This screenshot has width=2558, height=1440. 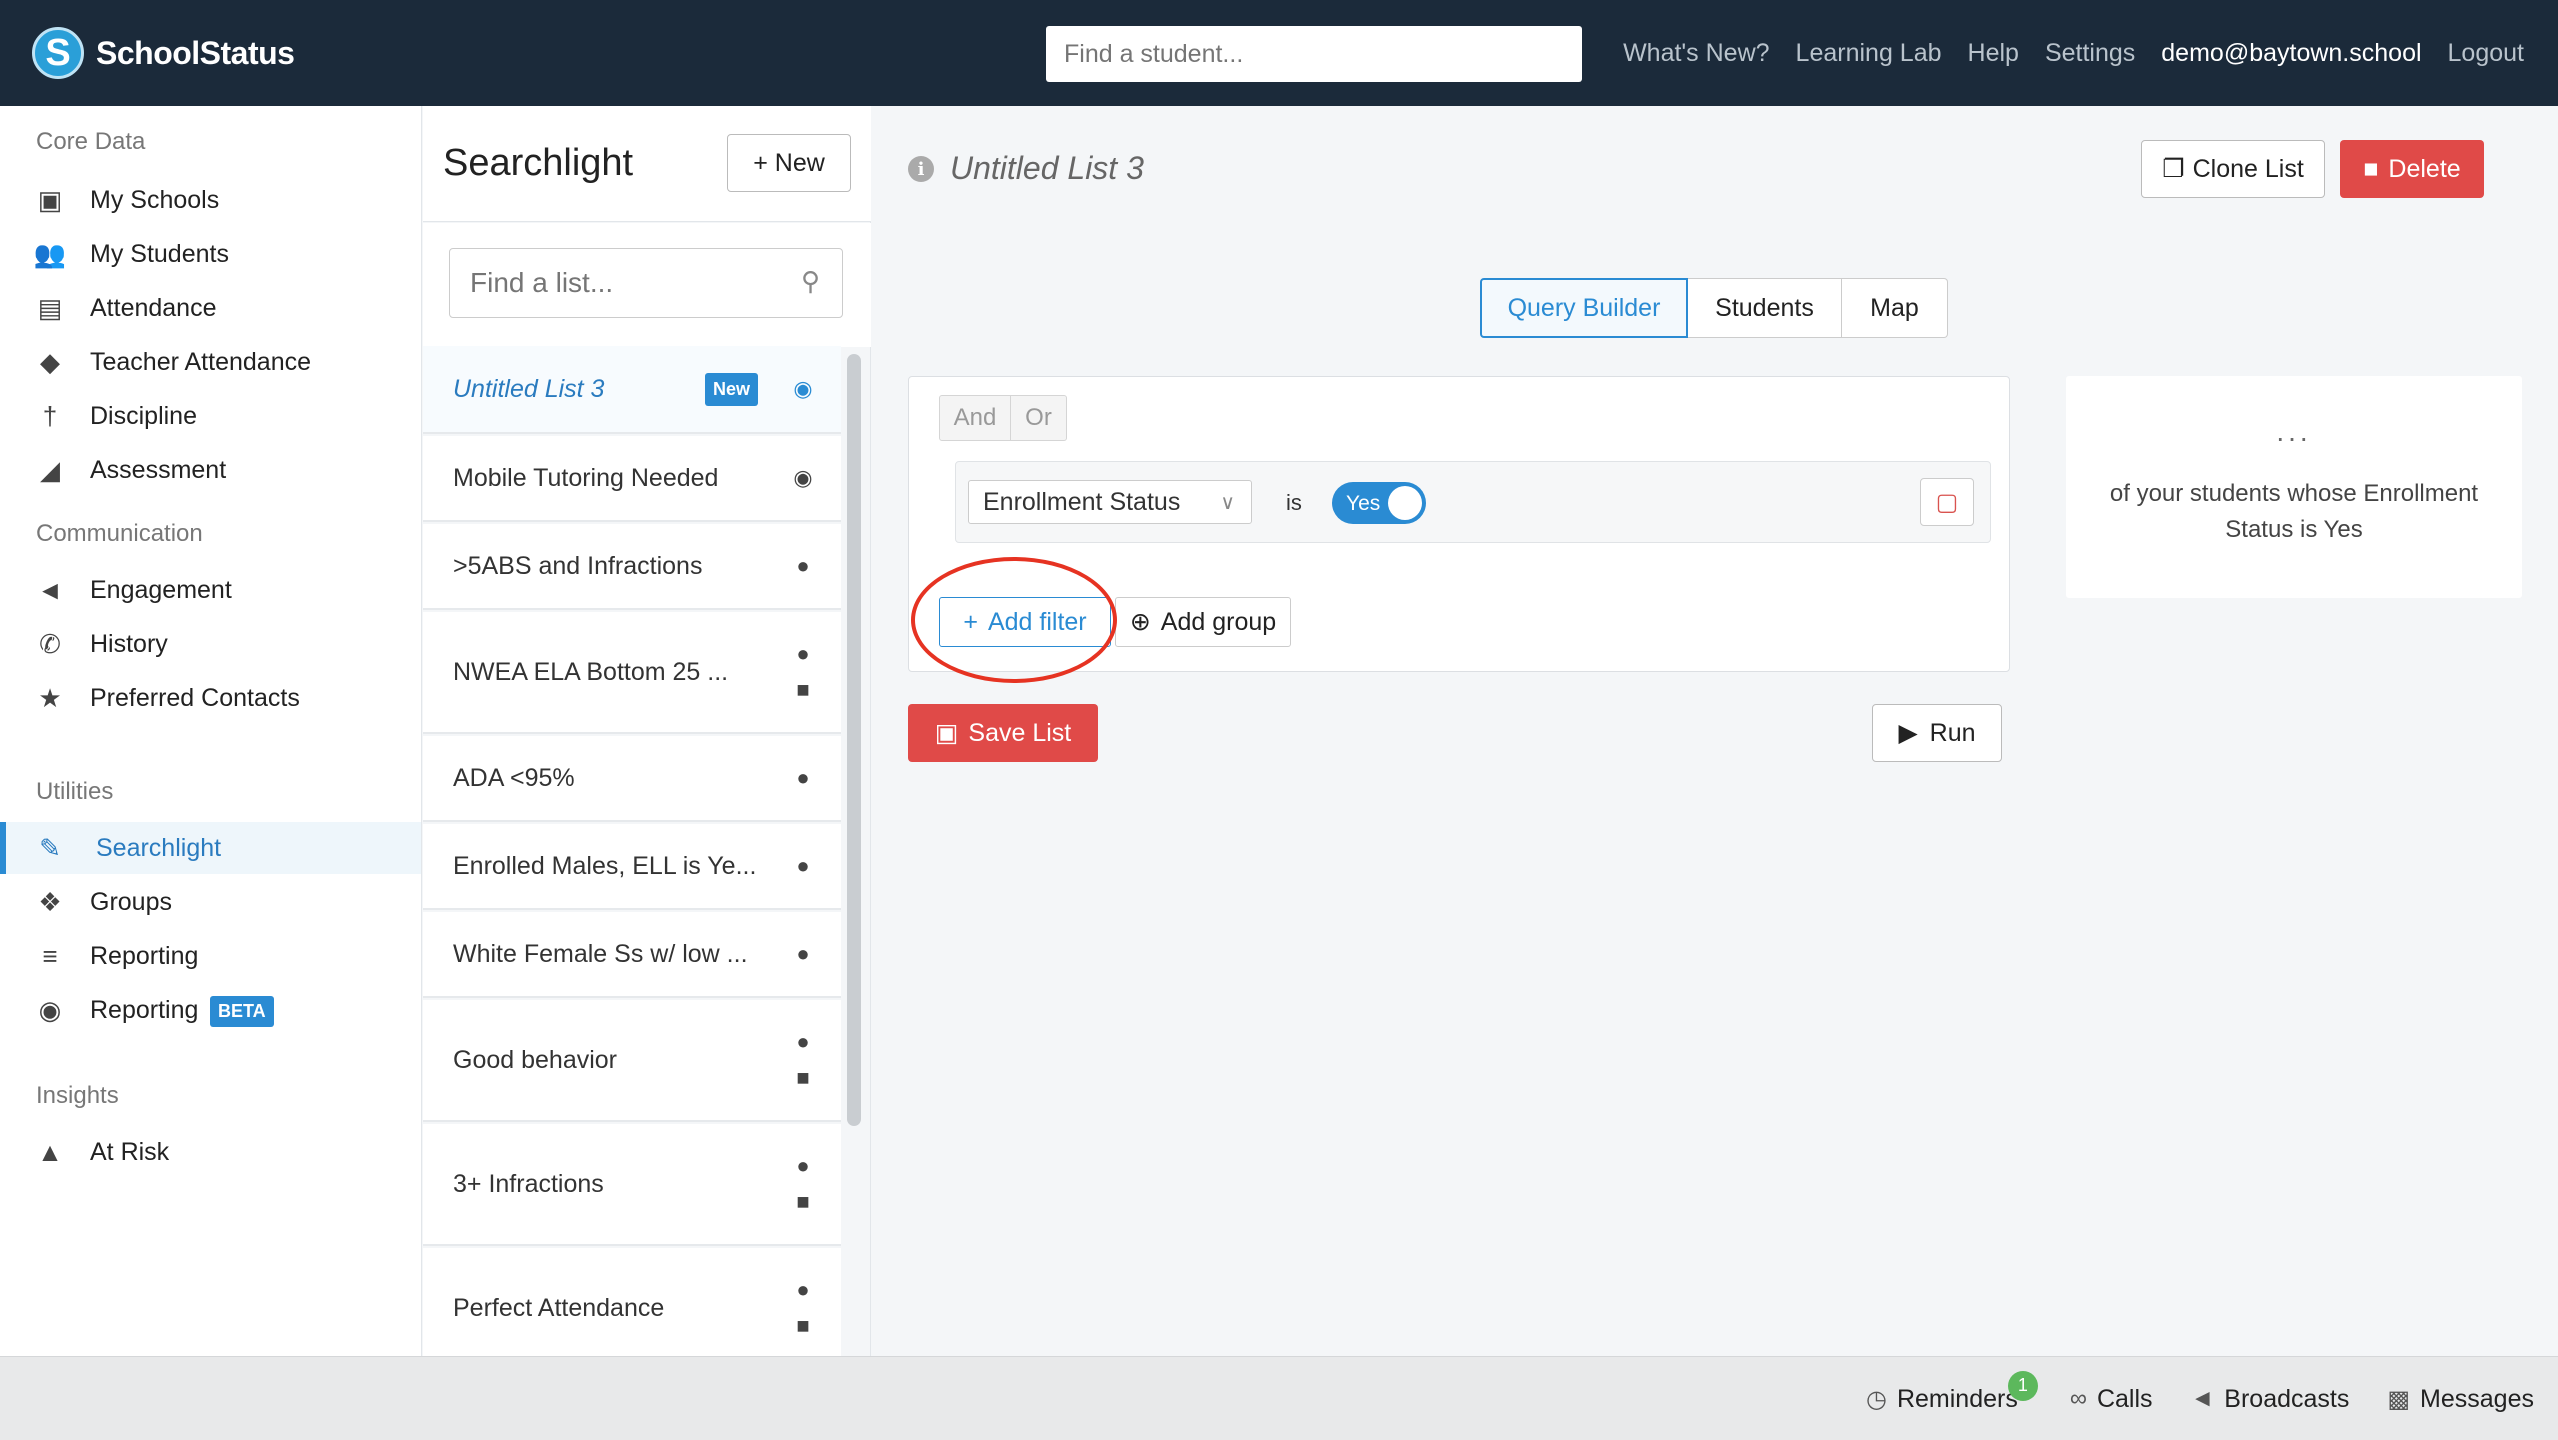 I want to click on info-icon: i, so click(x=921, y=169).